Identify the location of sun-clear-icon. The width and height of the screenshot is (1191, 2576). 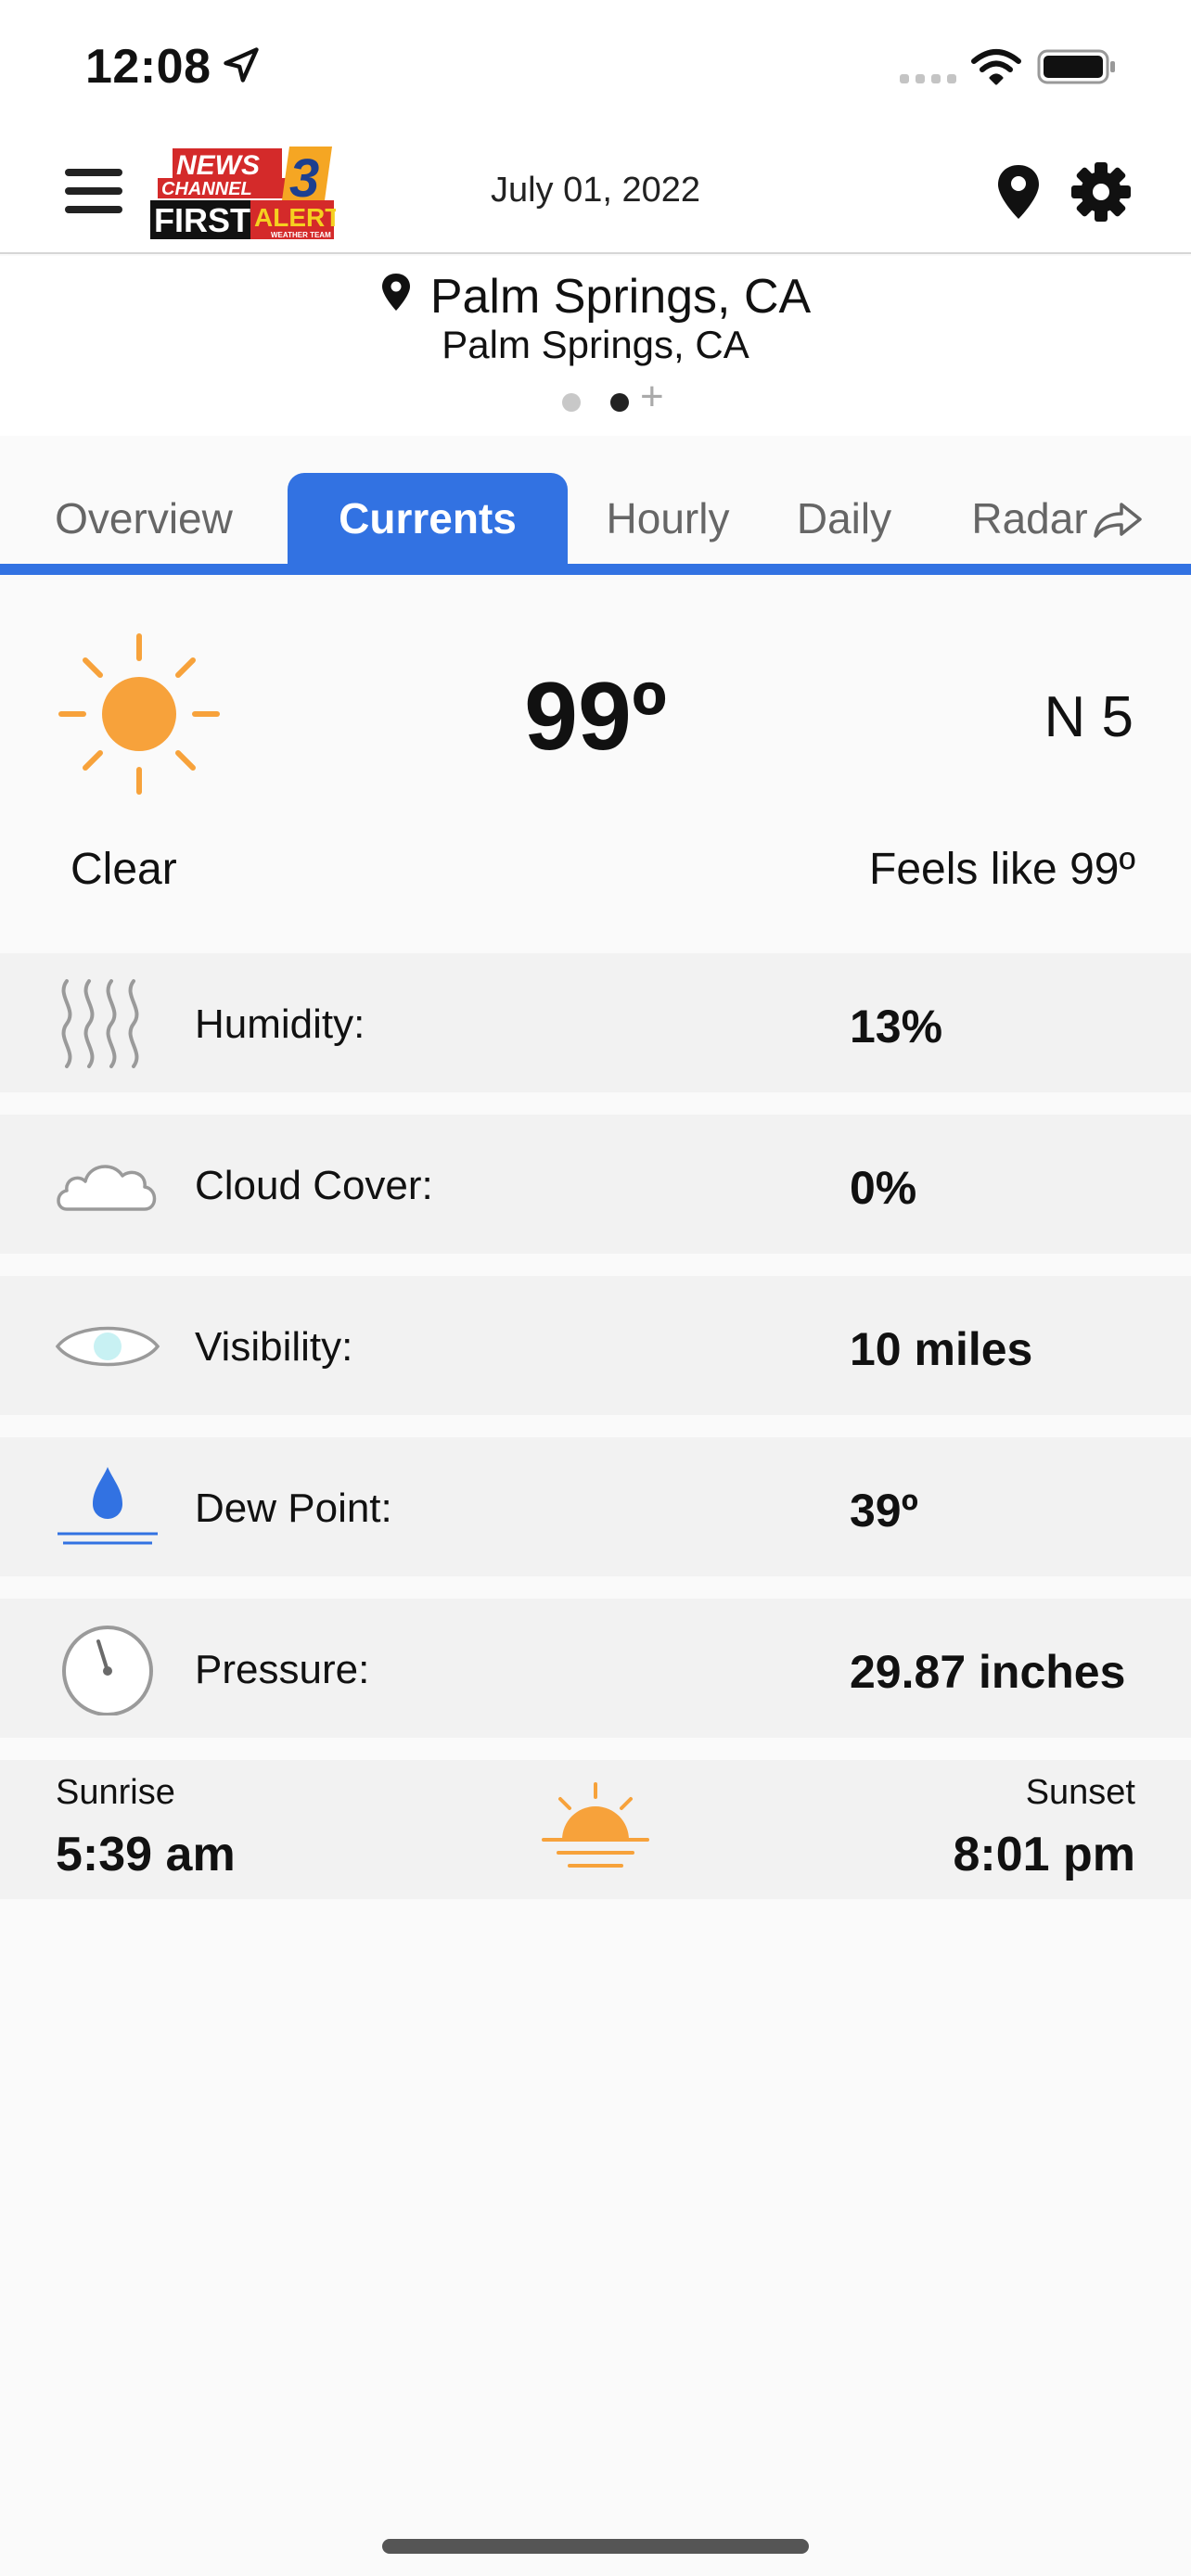
(139, 714).